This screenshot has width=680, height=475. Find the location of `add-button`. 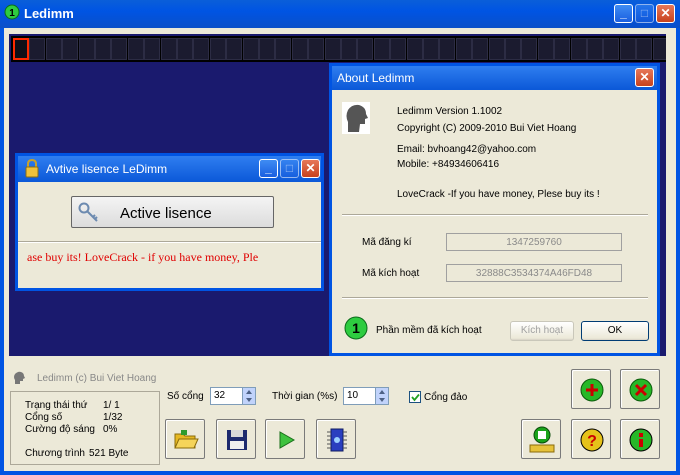

add-button is located at coordinates (591, 389).